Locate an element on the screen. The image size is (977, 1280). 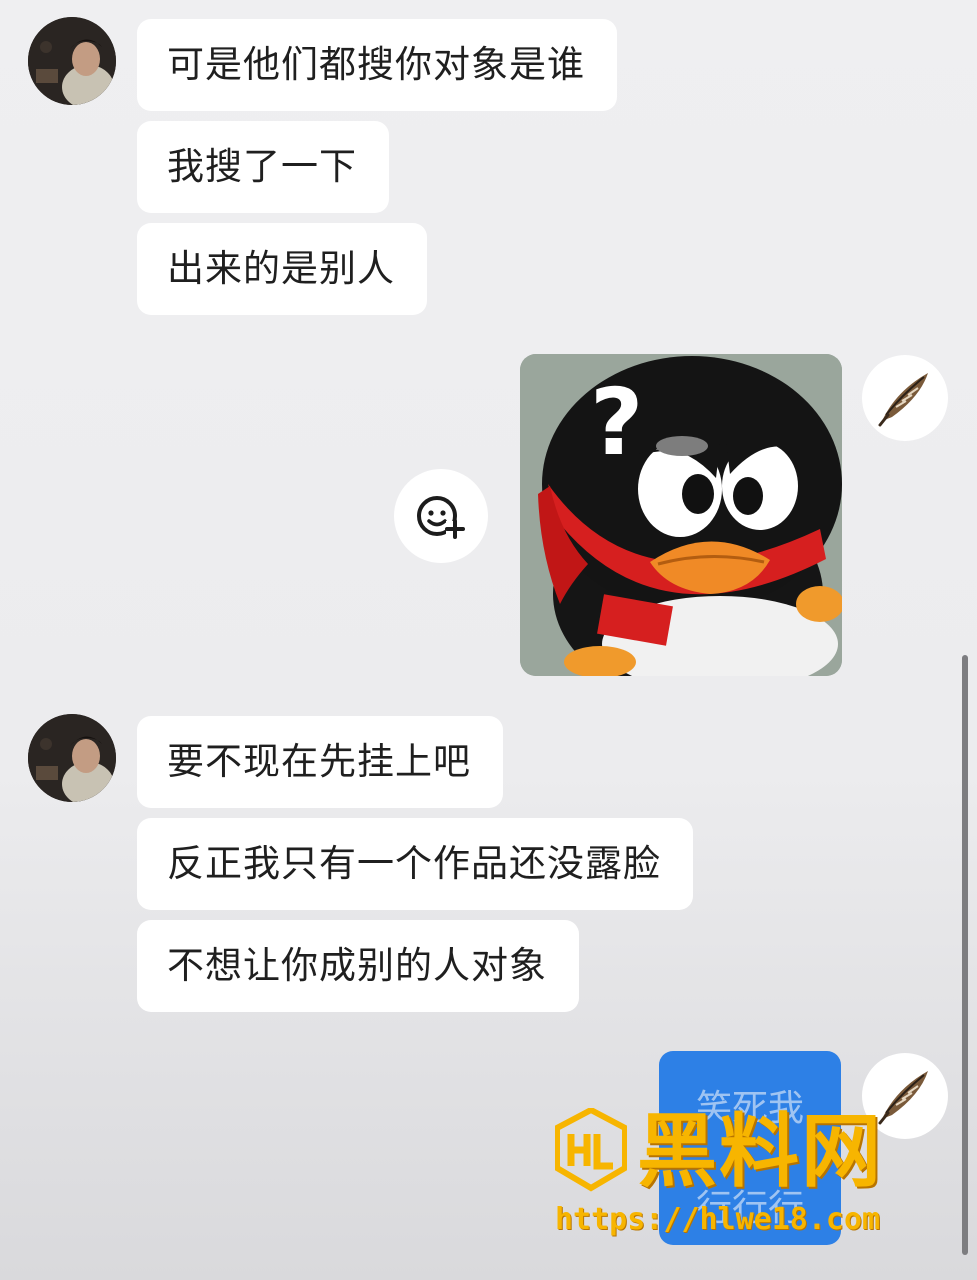
add-emoji-icon is located at coordinates (441, 517).